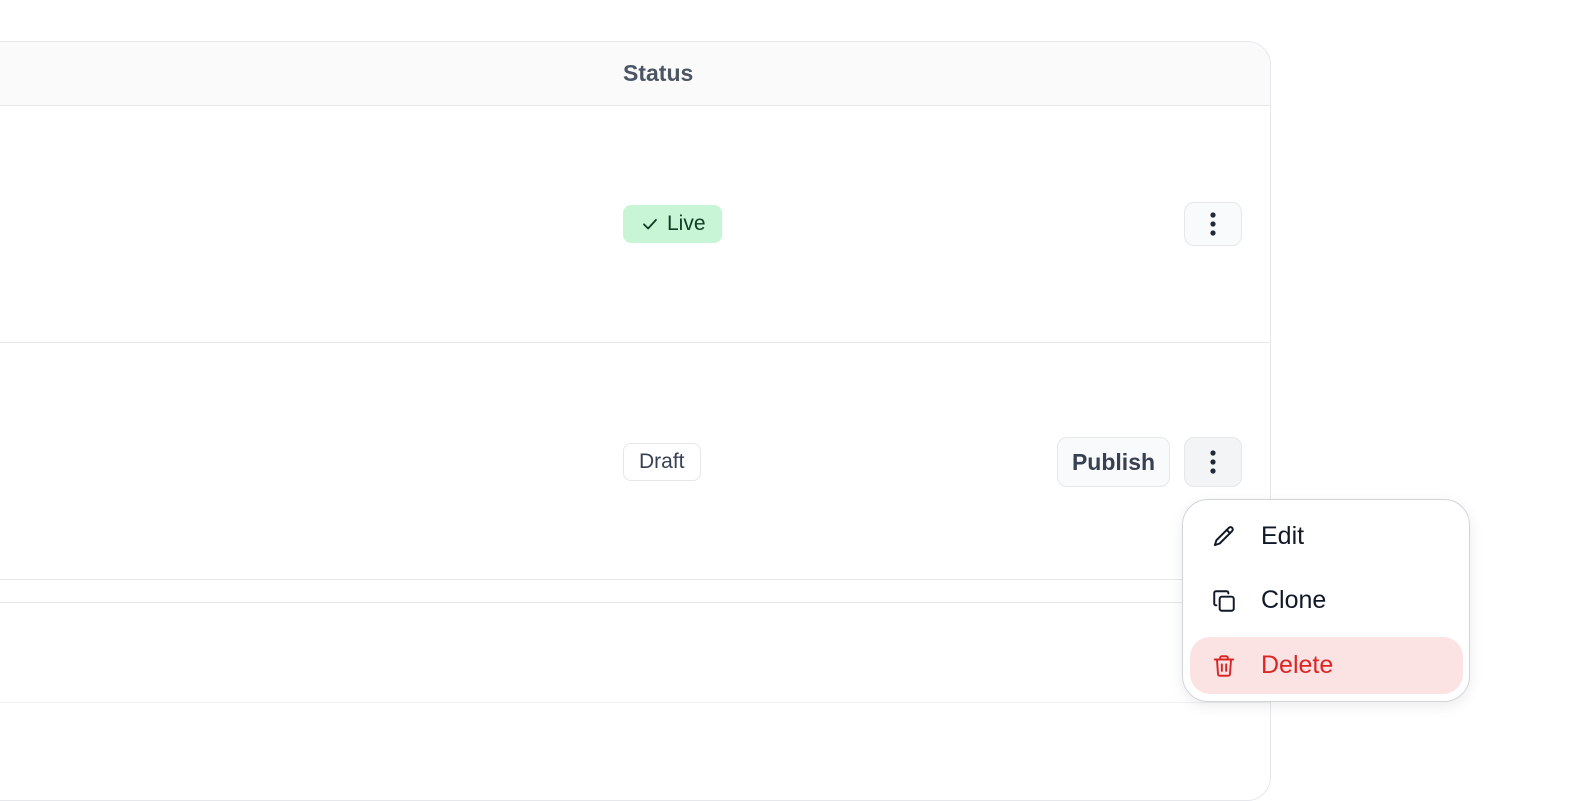 The width and height of the screenshot is (1576, 801). I want to click on menu-item-delete: Delete, so click(1326, 665).